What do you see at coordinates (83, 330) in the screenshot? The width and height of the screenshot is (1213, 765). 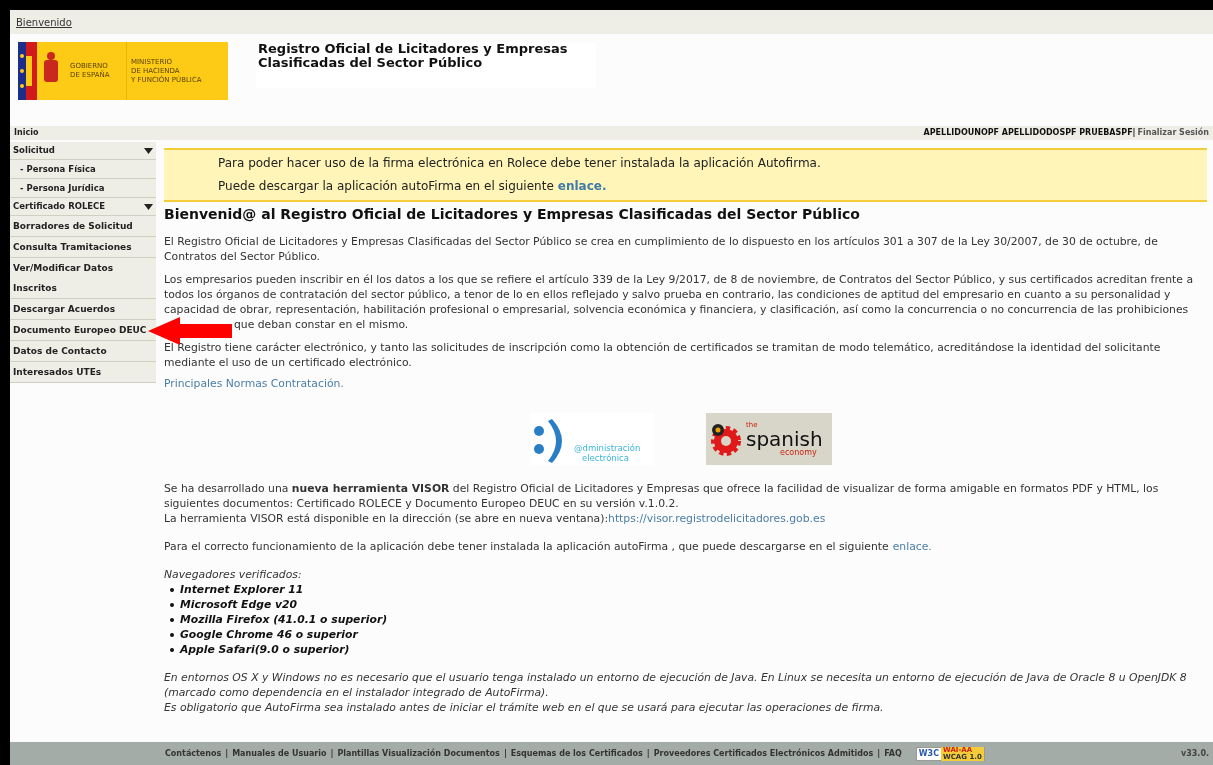 I see `sidebar-item: Documento Europeo DEUC` at bounding box center [83, 330].